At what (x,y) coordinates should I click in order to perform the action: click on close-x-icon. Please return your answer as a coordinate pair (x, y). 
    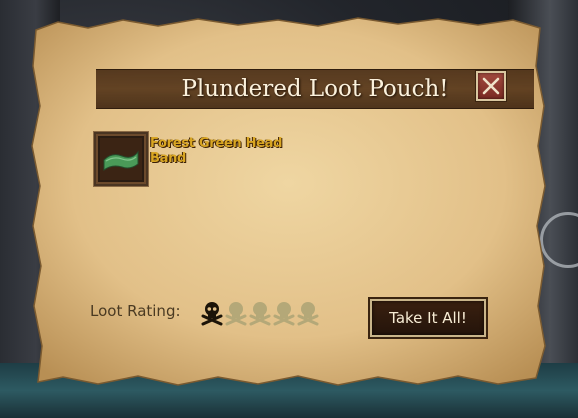
    Looking at the image, I should click on (491, 86).